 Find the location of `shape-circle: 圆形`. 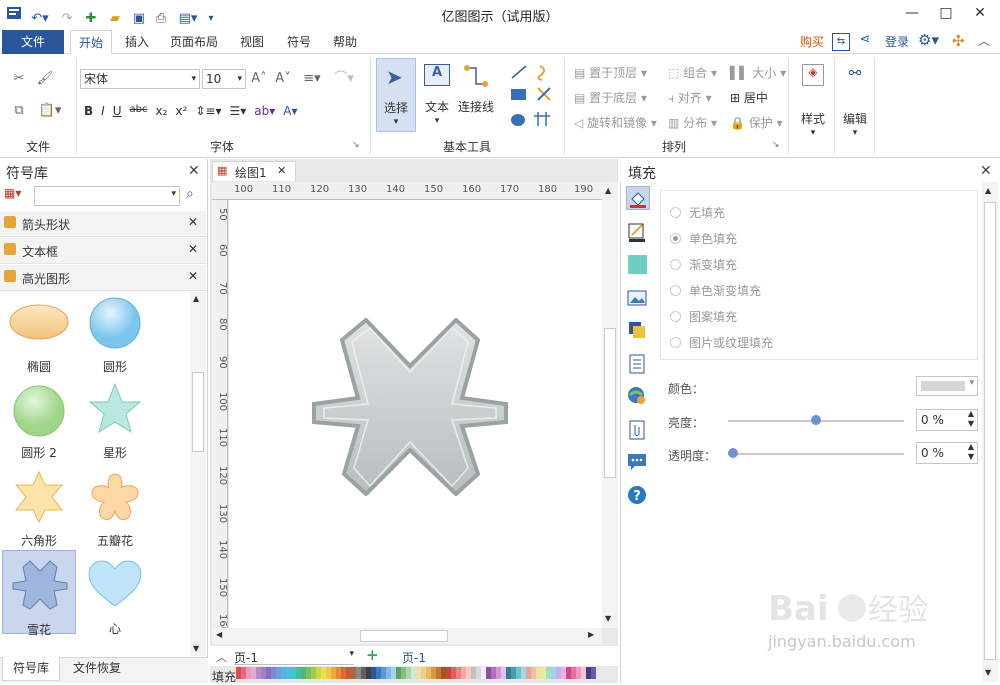

shape-circle: 圆形 is located at coordinates (115, 334).